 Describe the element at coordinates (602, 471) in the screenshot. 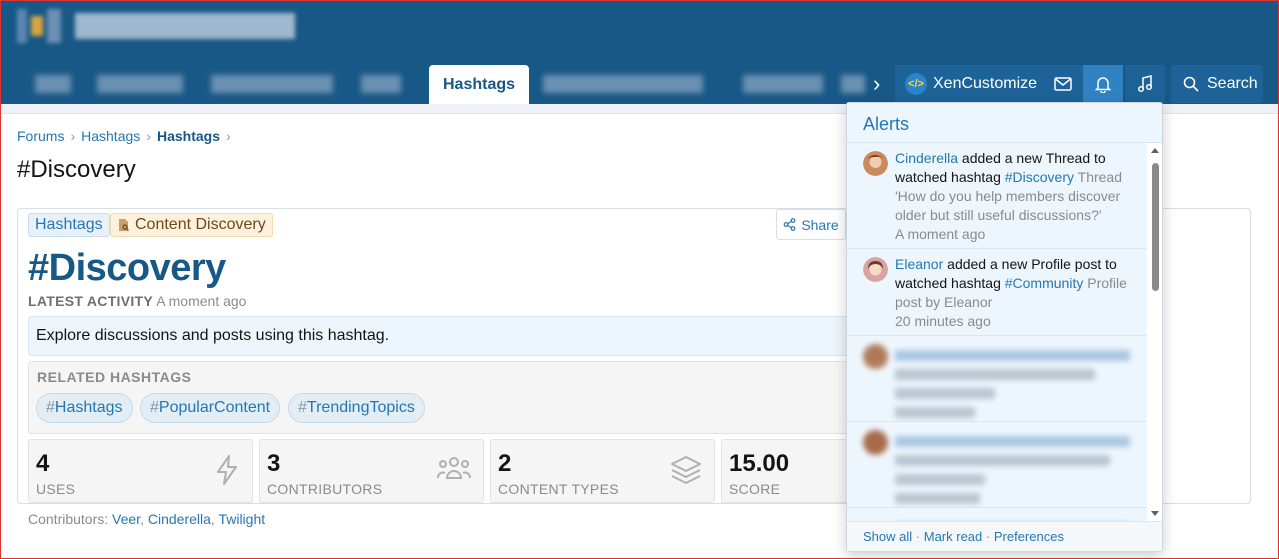

I see `stat-content-types: 2 CONTENT TYPES` at that location.